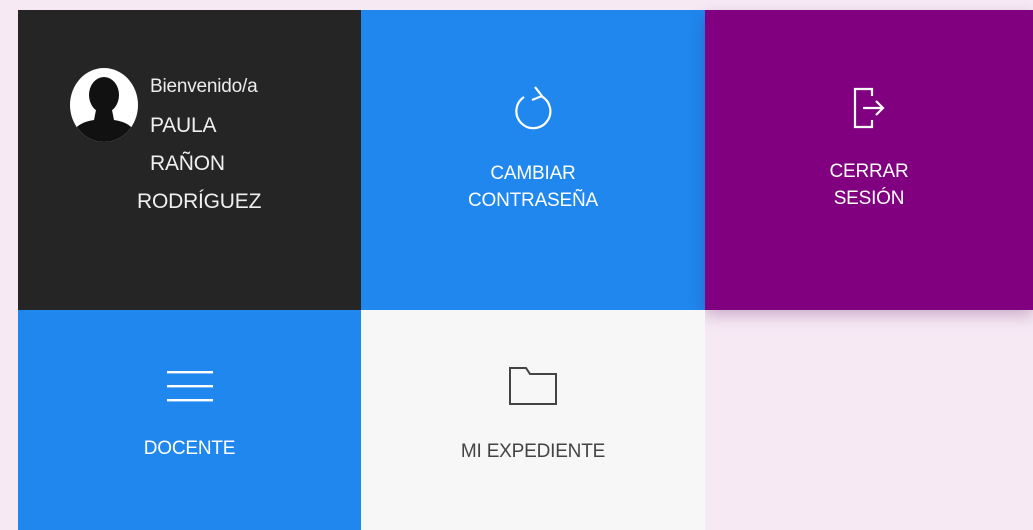 Image resolution: width=1033 pixels, height=530 pixels. Describe the element at coordinates (533, 451) in the screenshot. I see `my-record-label: MI EXPEDIENTE` at that location.